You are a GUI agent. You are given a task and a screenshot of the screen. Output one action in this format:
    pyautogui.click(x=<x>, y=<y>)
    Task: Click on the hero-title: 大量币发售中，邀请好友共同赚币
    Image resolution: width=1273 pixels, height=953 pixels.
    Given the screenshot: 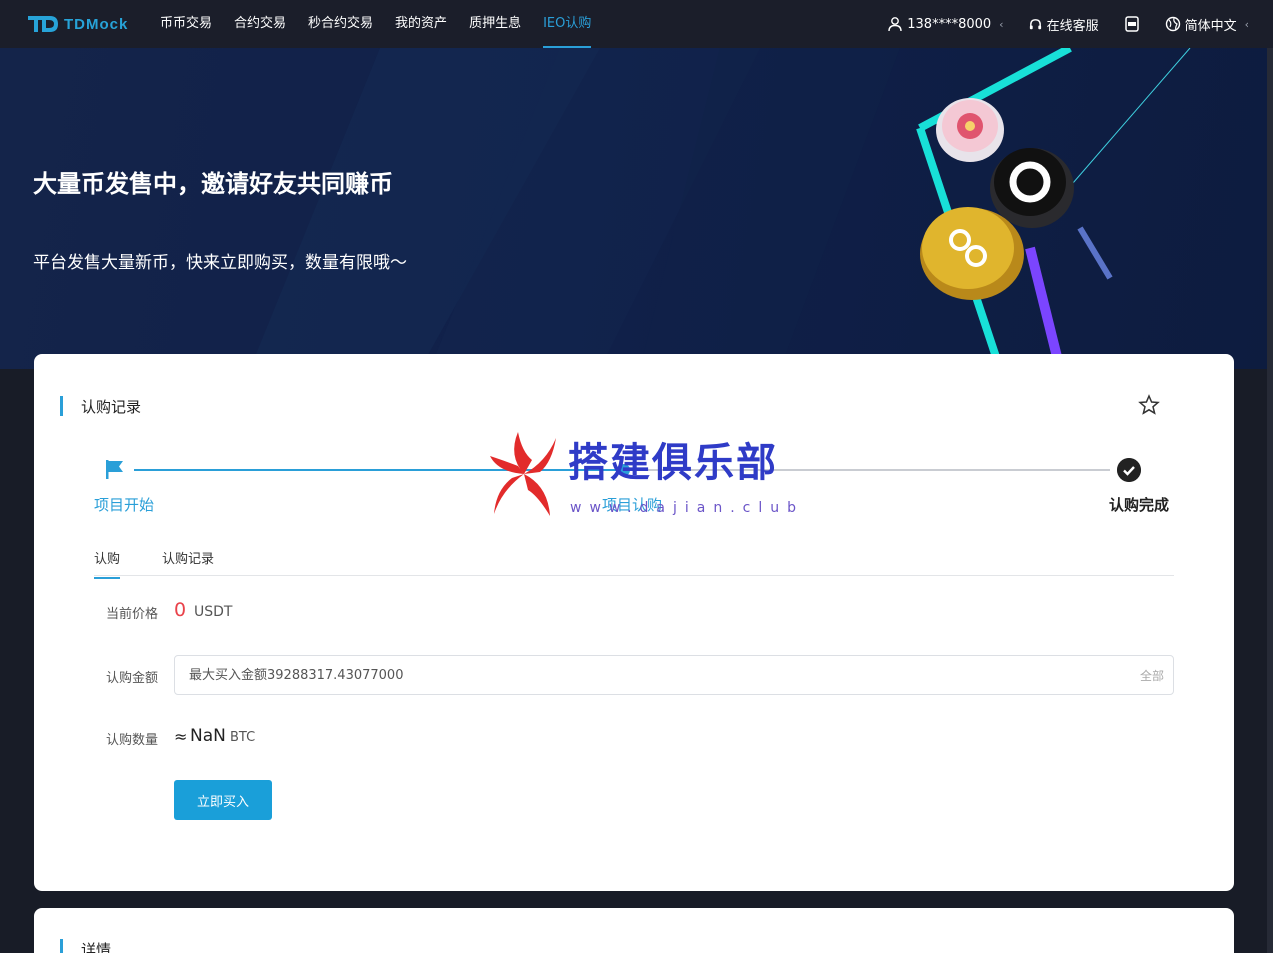 What is the action you would take?
    pyautogui.click(x=213, y=184)
    